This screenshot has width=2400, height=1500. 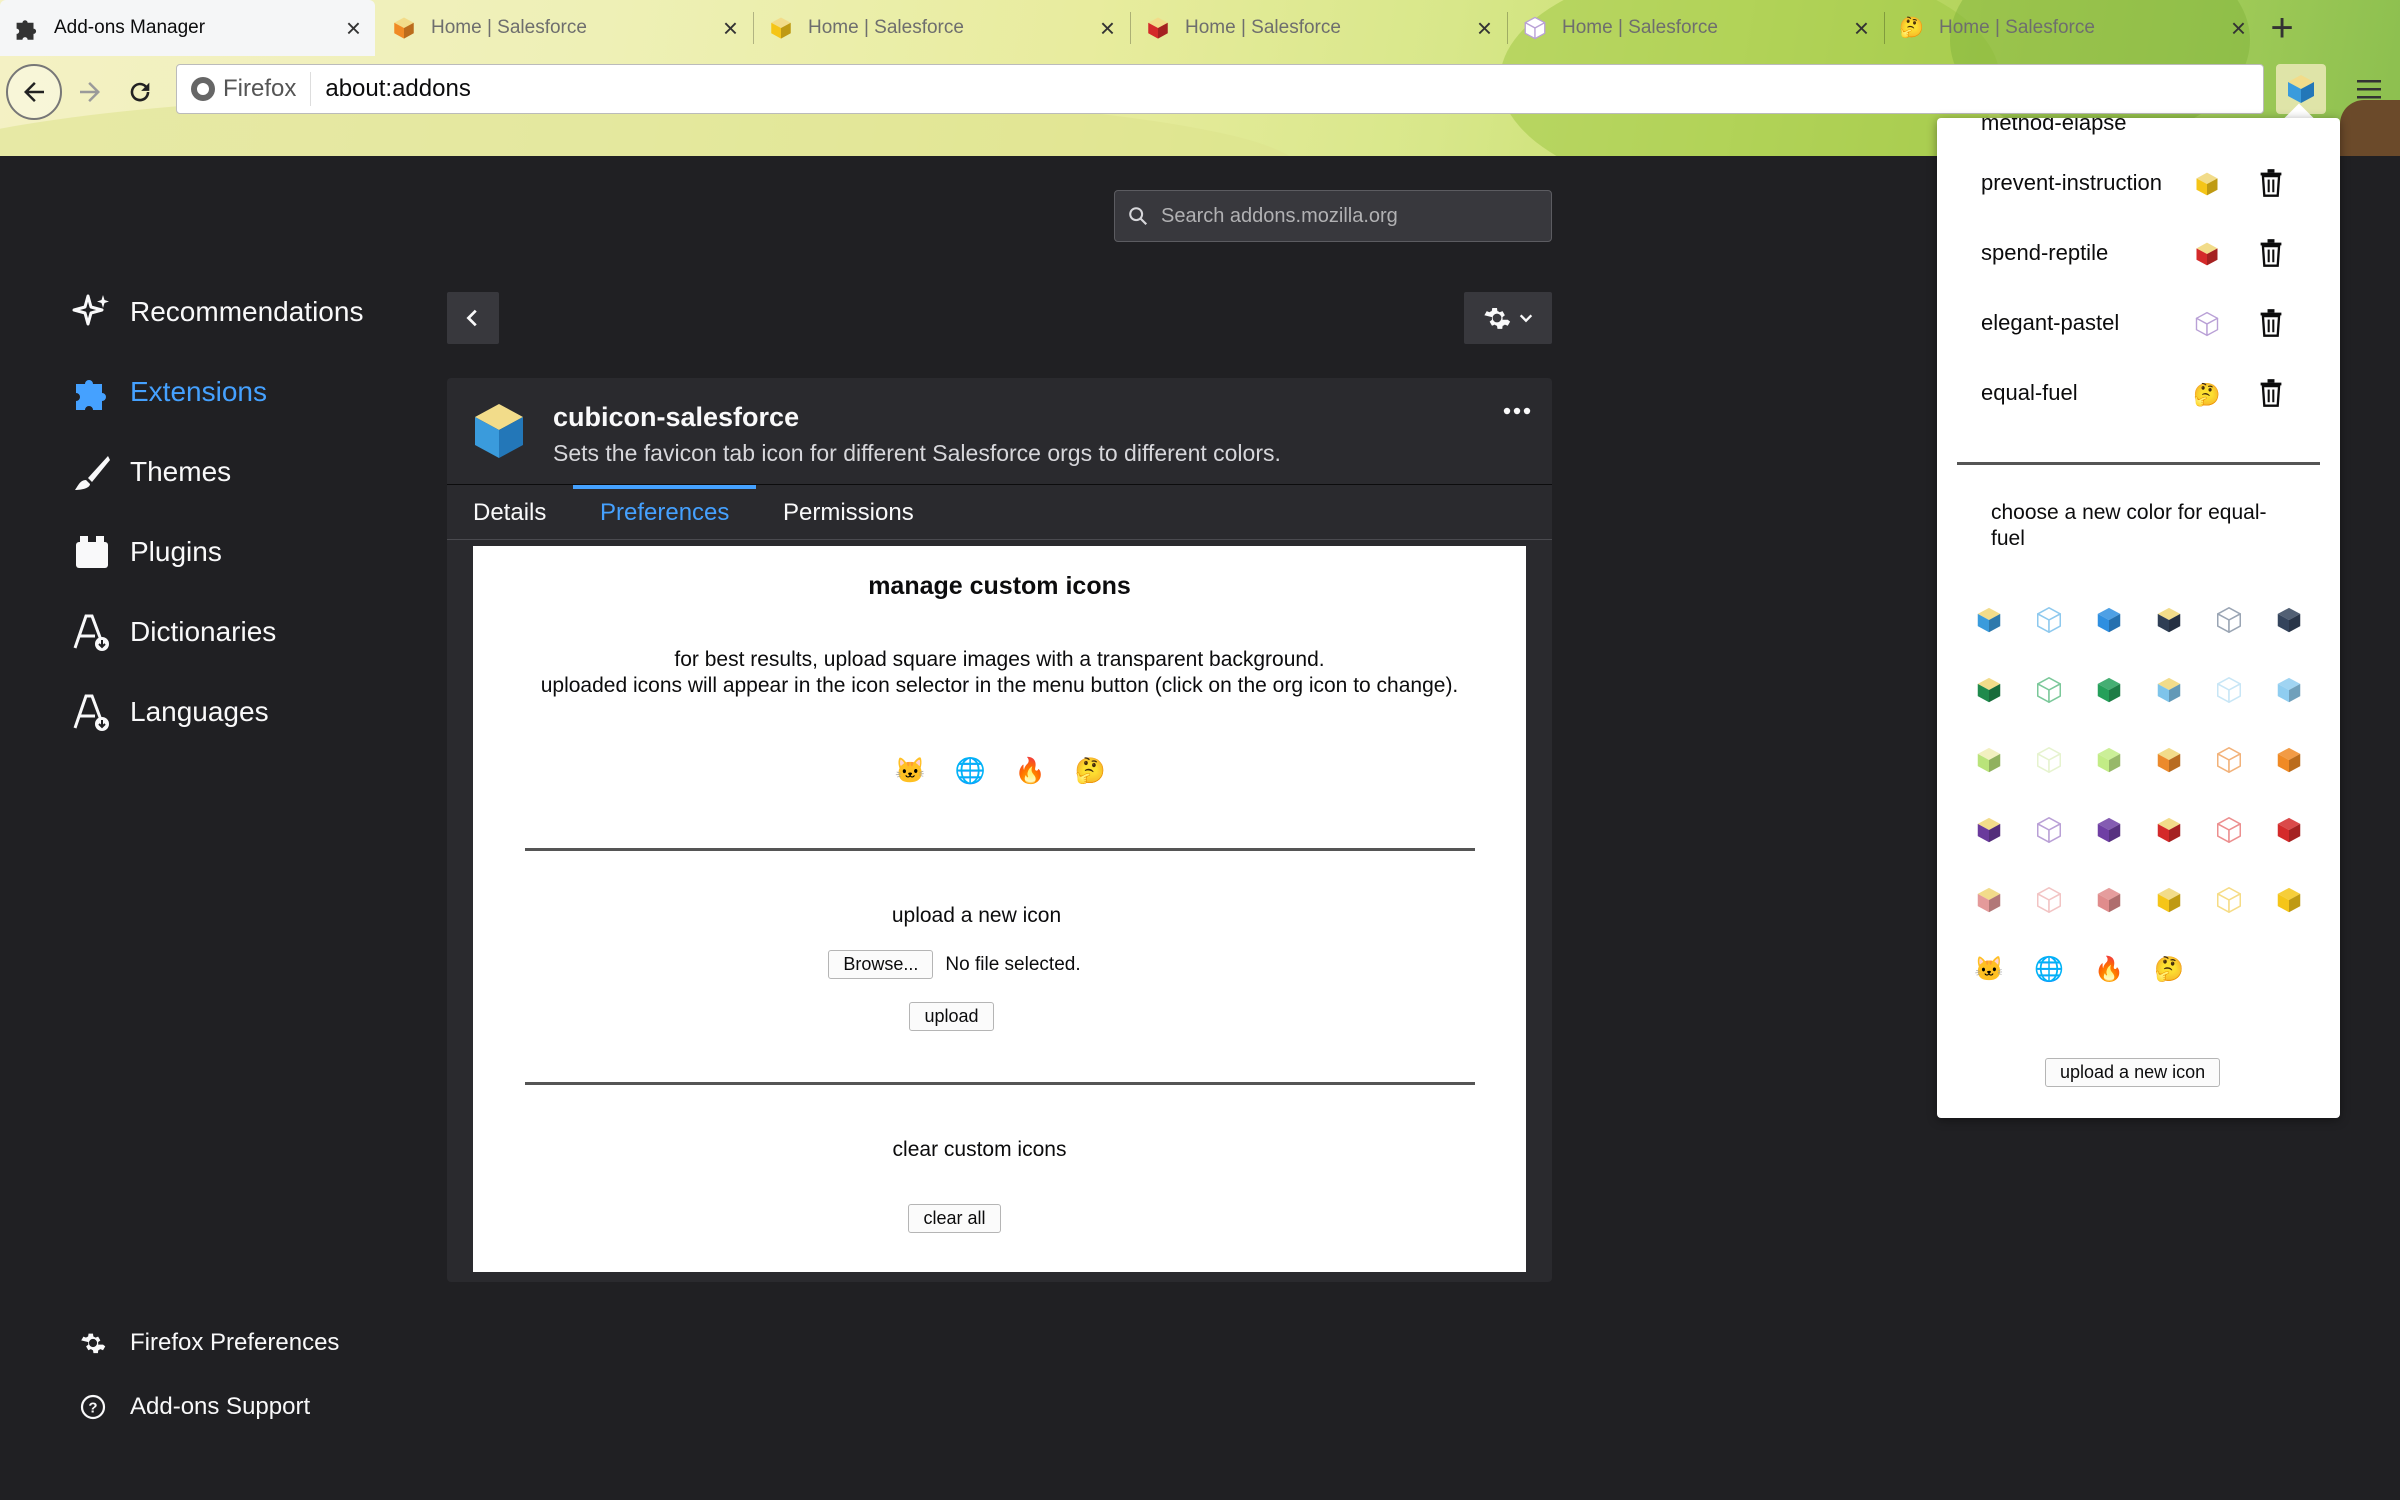 I want to click on forward-button, so click(x=90, y=92).